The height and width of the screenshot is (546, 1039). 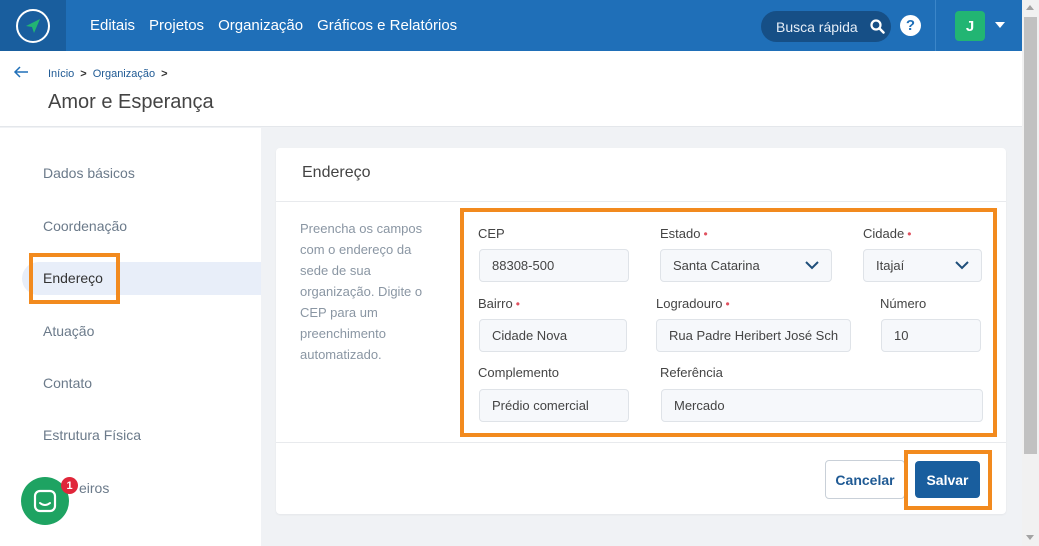 What do you see at coordinates (935, 25) in the screenshot?
I see `nav-divider` at bounding box center [935, 25].